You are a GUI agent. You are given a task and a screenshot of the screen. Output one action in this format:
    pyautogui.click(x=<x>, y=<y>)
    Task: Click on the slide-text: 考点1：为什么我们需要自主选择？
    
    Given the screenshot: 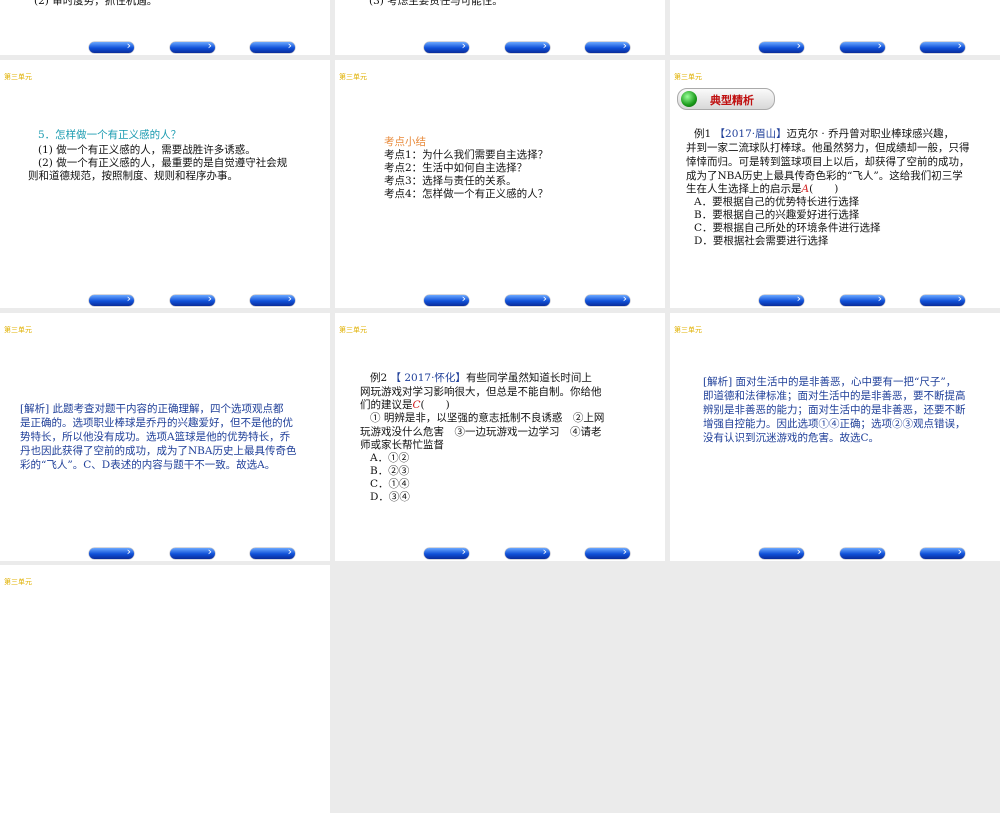 What is the action you would take?
    pyautogui.click(x=466, y=155)
    